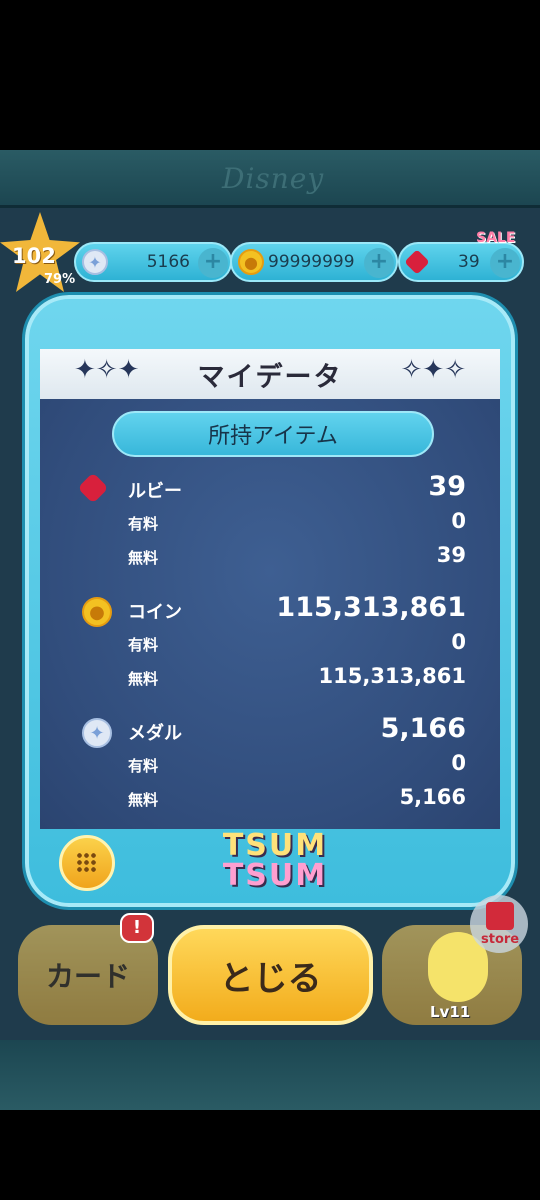 This screenshot has width=540, height=1200. Describe the element at coordinates (270, 377) in the screenshot. I see `dialog-title: マイデータ` at that location.